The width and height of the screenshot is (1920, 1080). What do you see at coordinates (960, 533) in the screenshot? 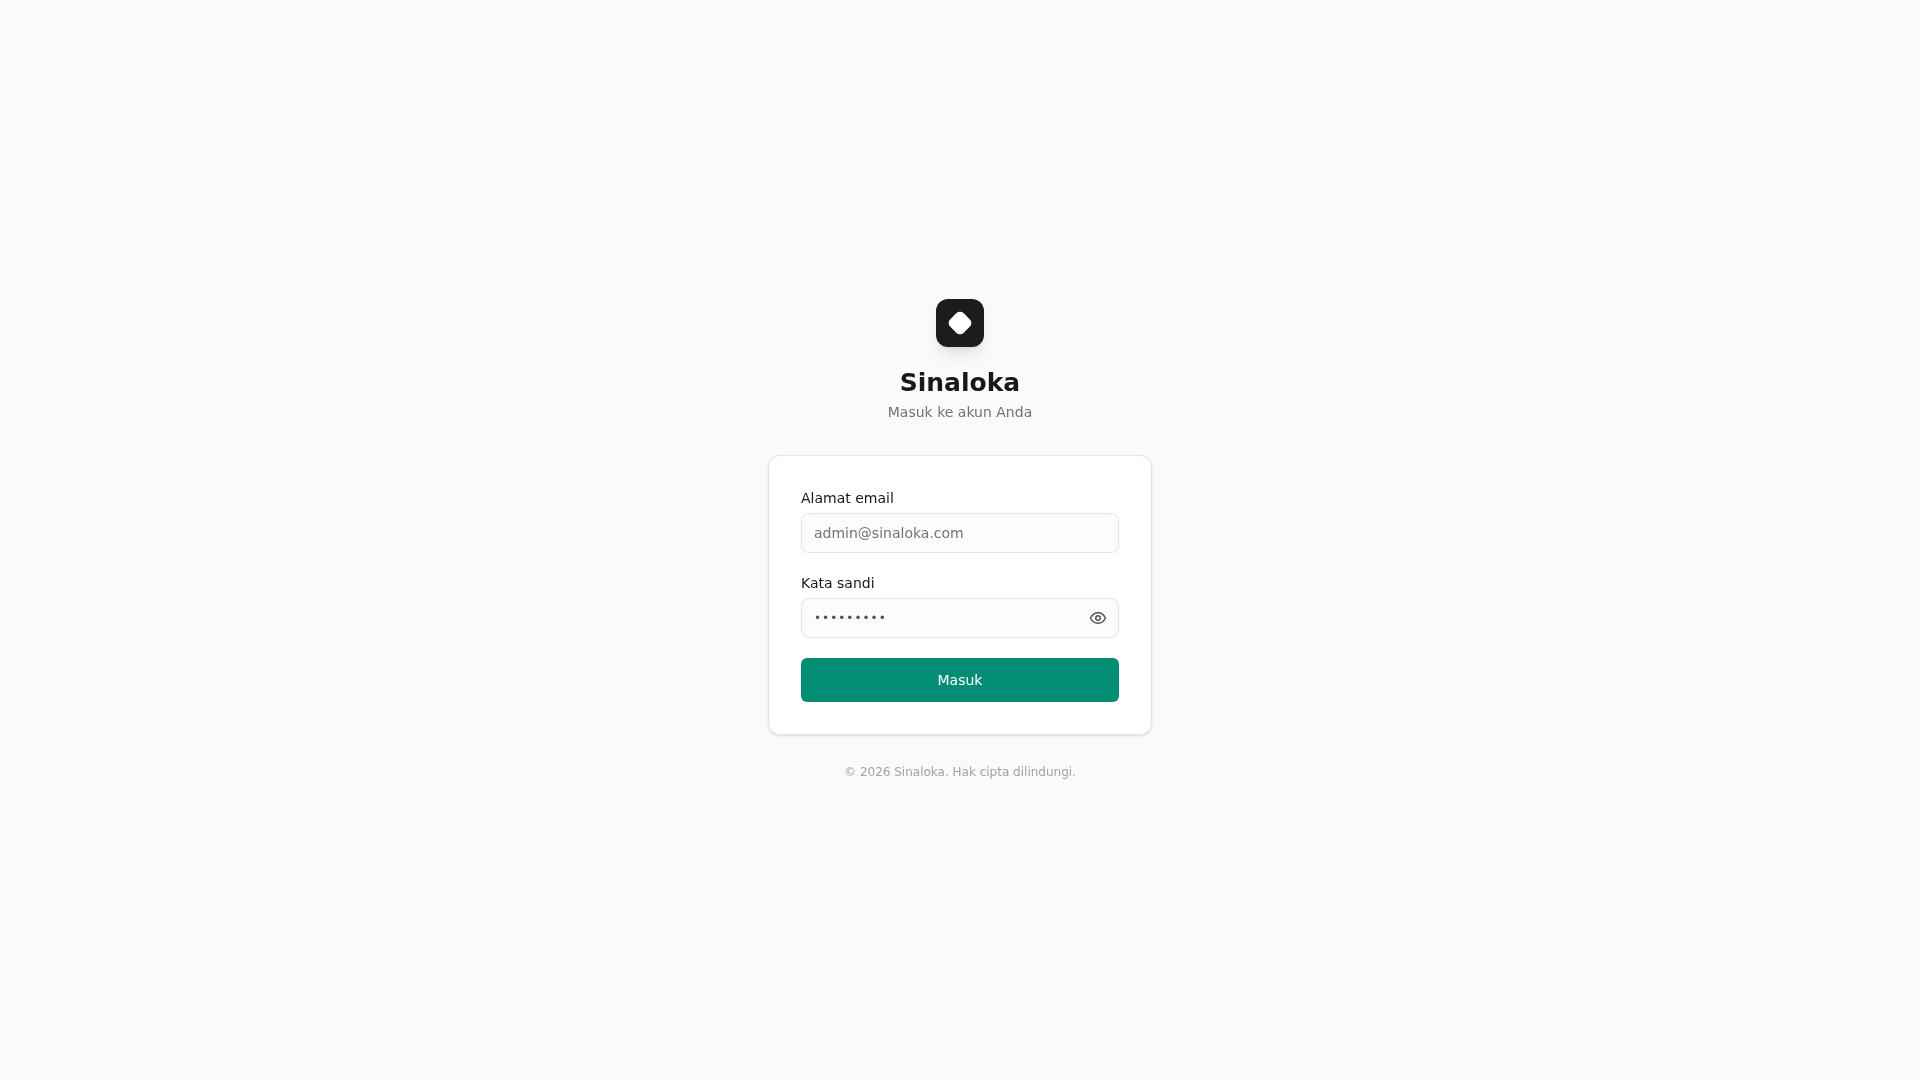
I see `email-field: admin@sinaloka.com` at bounding box center [960, 533].